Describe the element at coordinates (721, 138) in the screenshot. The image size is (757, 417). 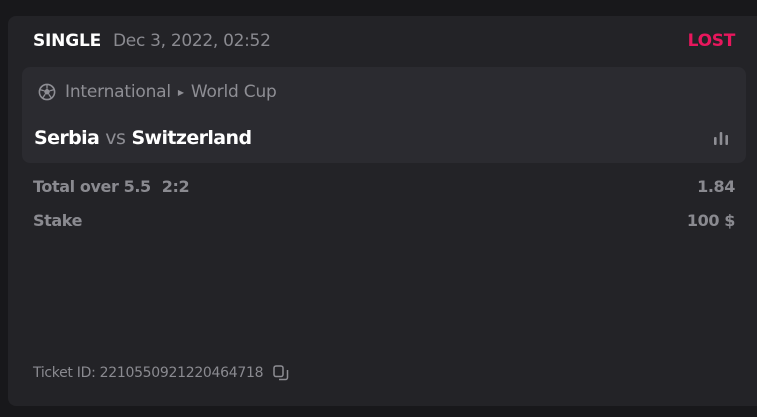
I see `bar-chart-icon` at that location.